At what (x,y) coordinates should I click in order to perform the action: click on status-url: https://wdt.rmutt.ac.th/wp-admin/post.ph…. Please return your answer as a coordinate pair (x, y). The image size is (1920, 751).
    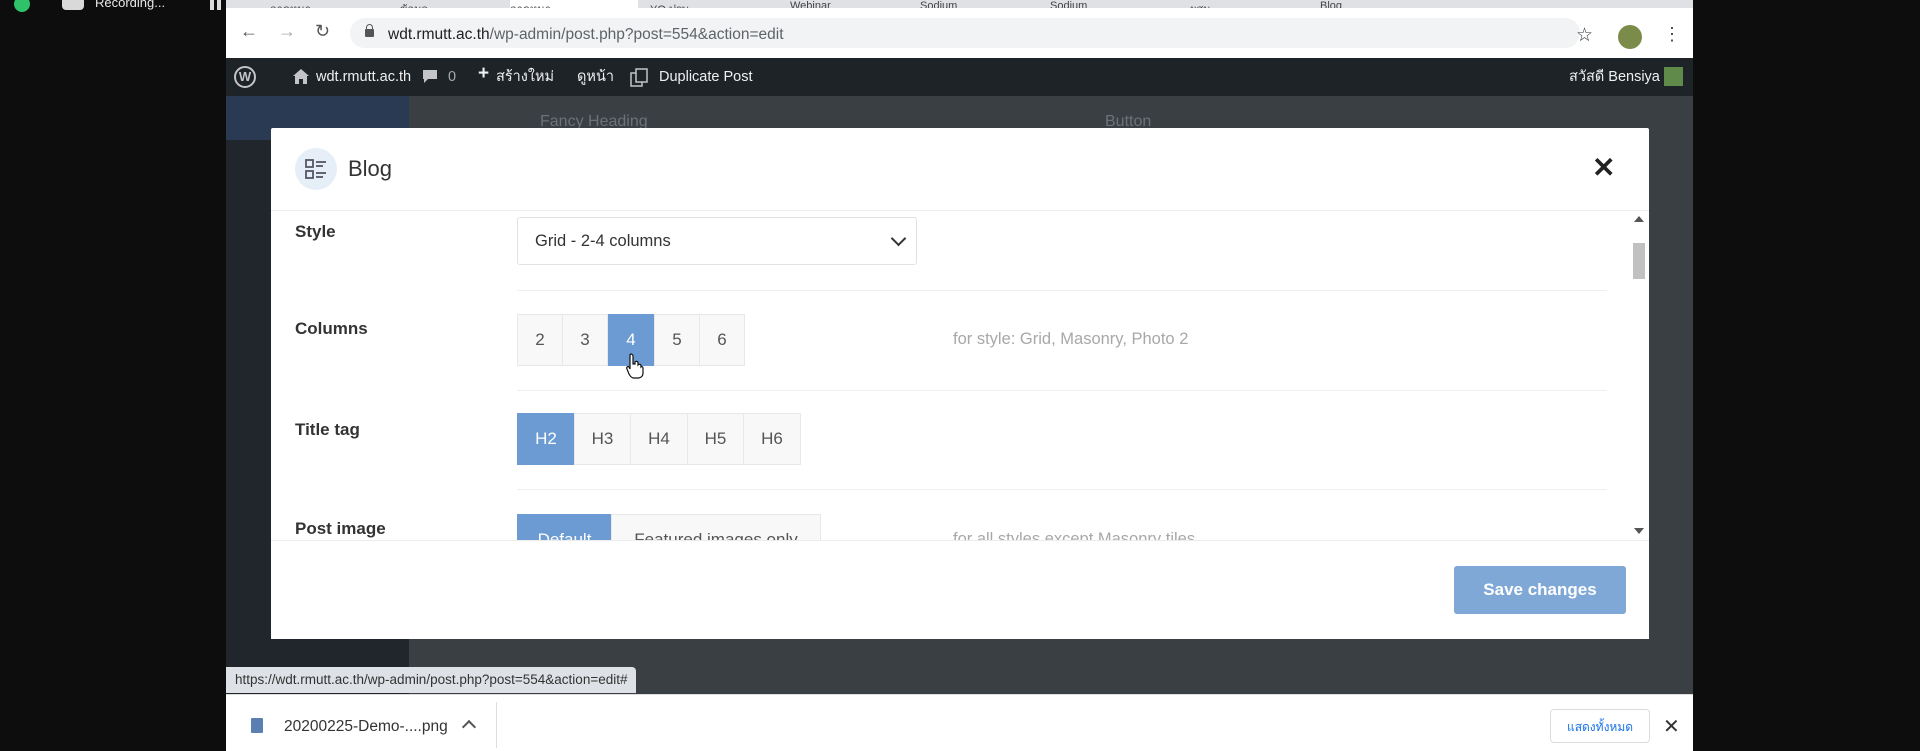
    Looking at the image, I should click on (431, 680).